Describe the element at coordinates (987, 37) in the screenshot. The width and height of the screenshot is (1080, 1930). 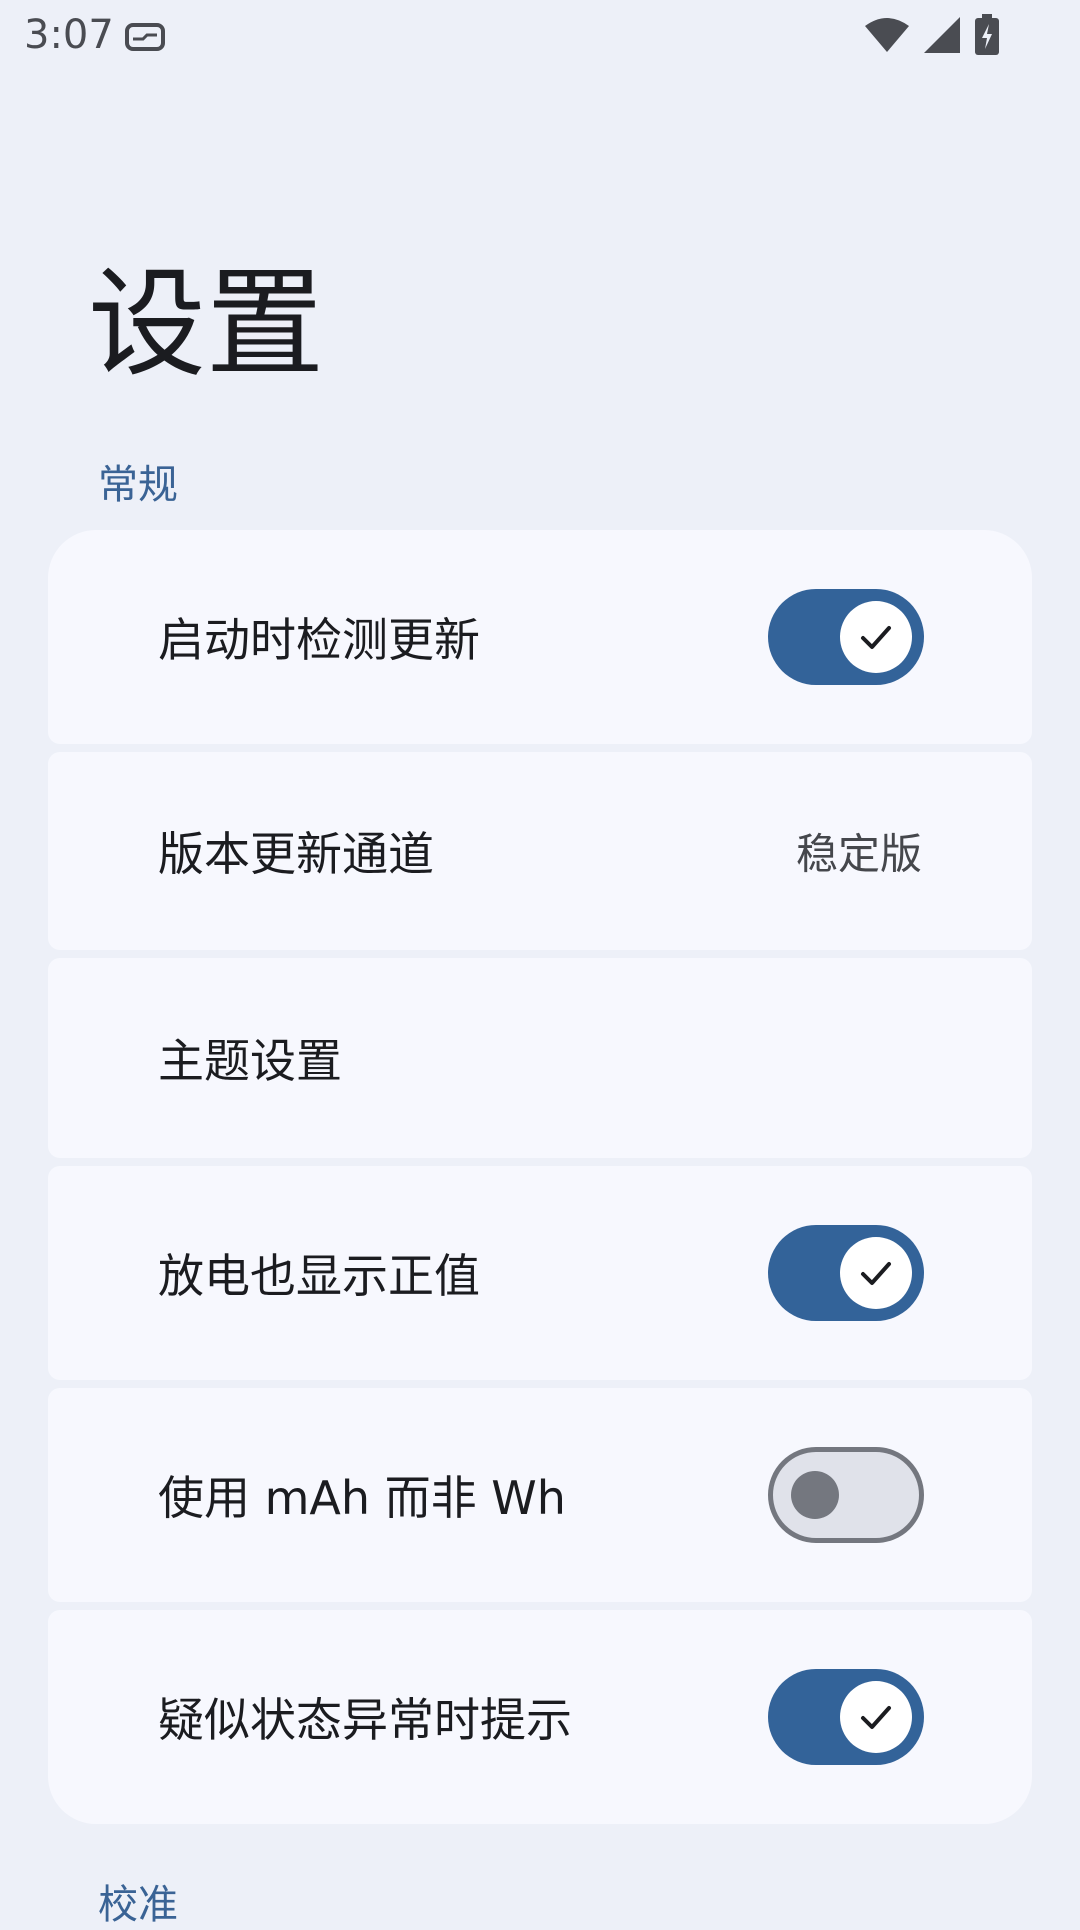
I see `battery-charging-icon` at that location.